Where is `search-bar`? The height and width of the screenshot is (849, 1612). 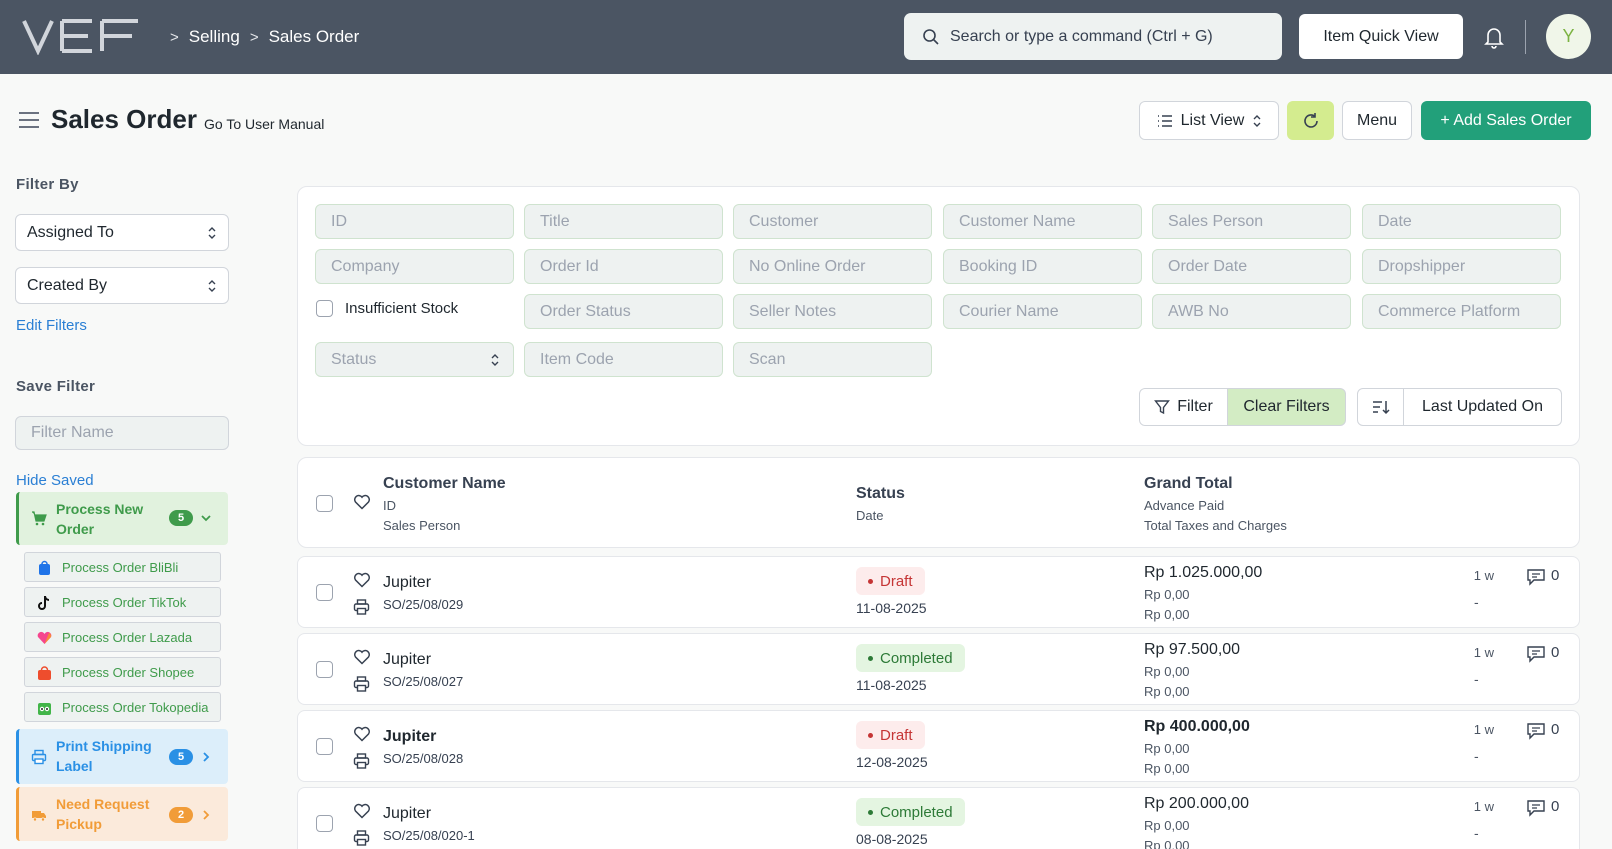 search-bar is located at coordinates (1093, 36).